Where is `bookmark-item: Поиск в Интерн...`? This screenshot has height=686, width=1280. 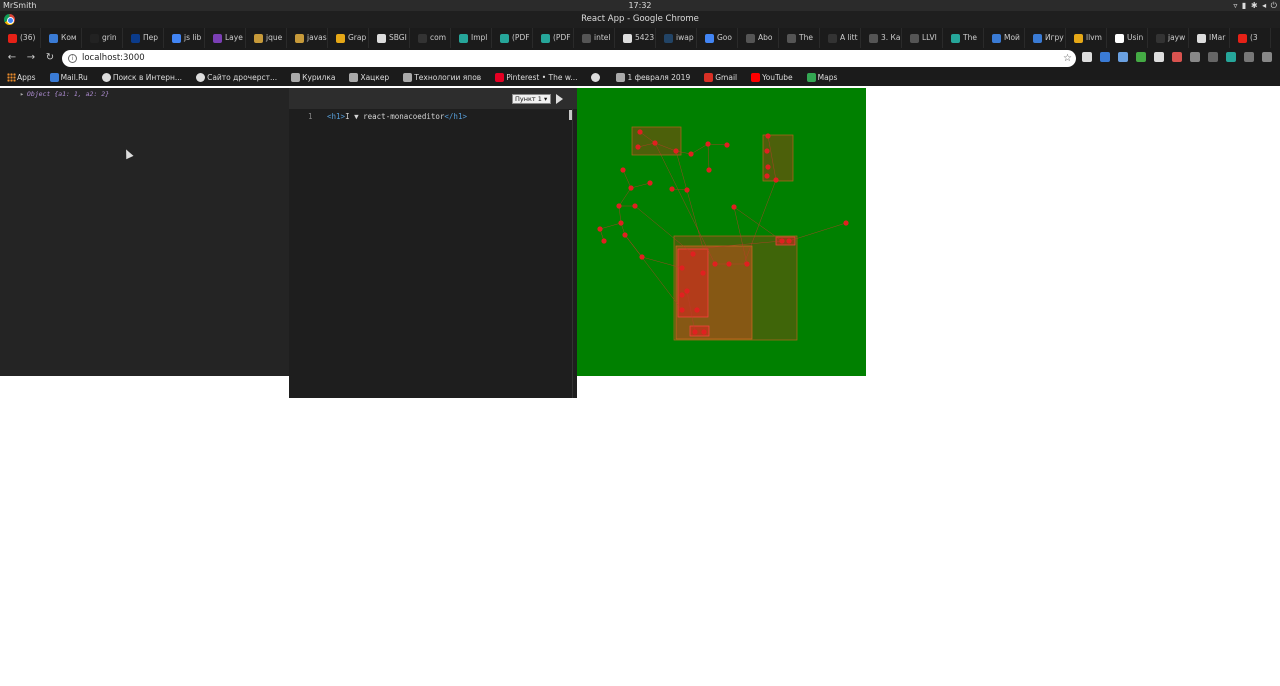
bookmark-item: Поиск в Интерн... is located at coordinates (139, 77).